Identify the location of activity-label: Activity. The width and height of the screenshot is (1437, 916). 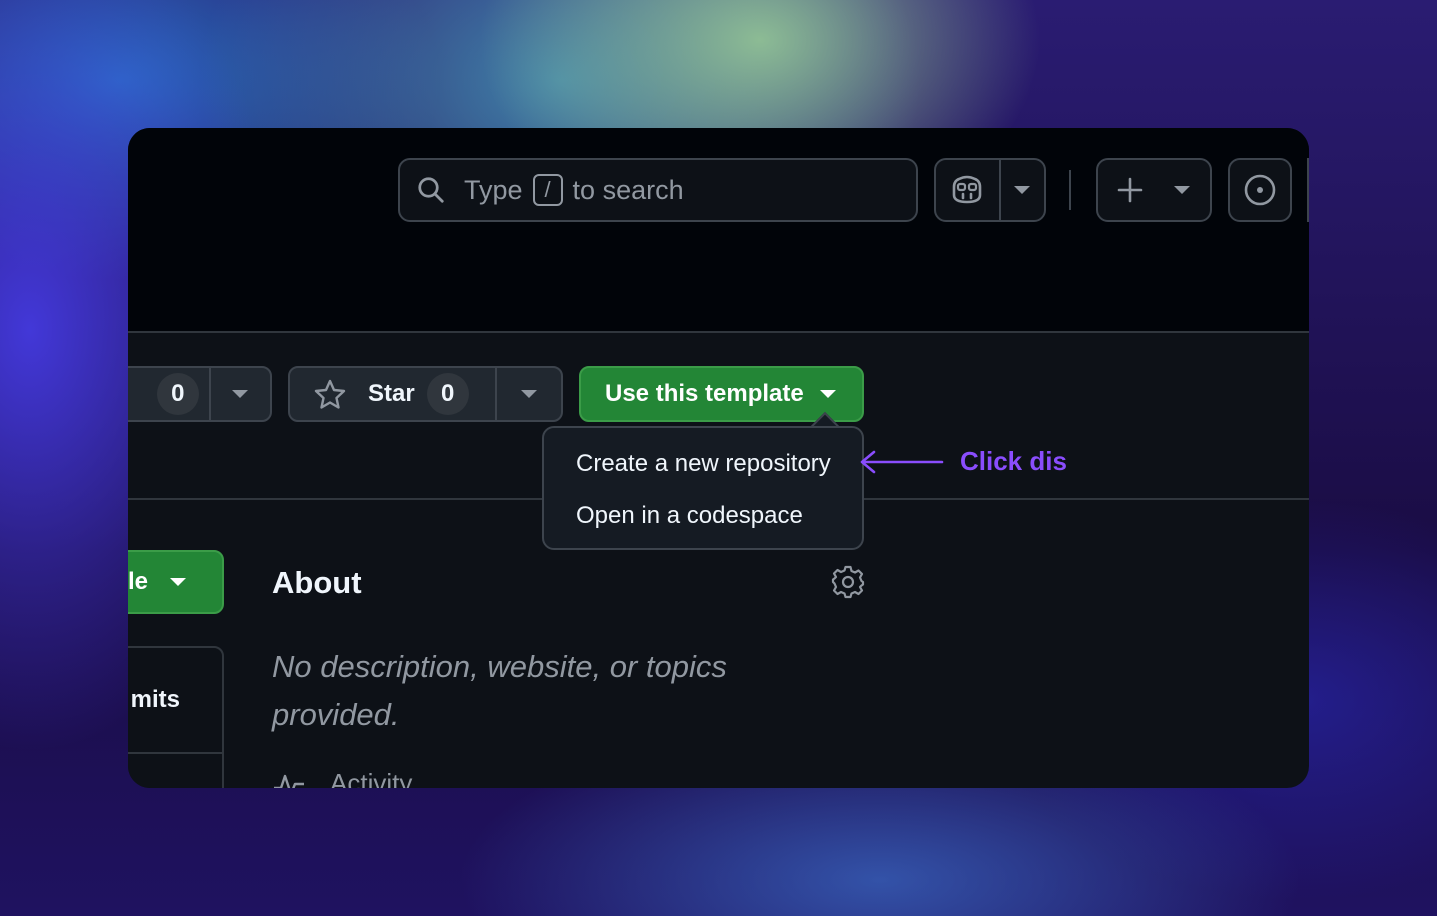
(371, 778).